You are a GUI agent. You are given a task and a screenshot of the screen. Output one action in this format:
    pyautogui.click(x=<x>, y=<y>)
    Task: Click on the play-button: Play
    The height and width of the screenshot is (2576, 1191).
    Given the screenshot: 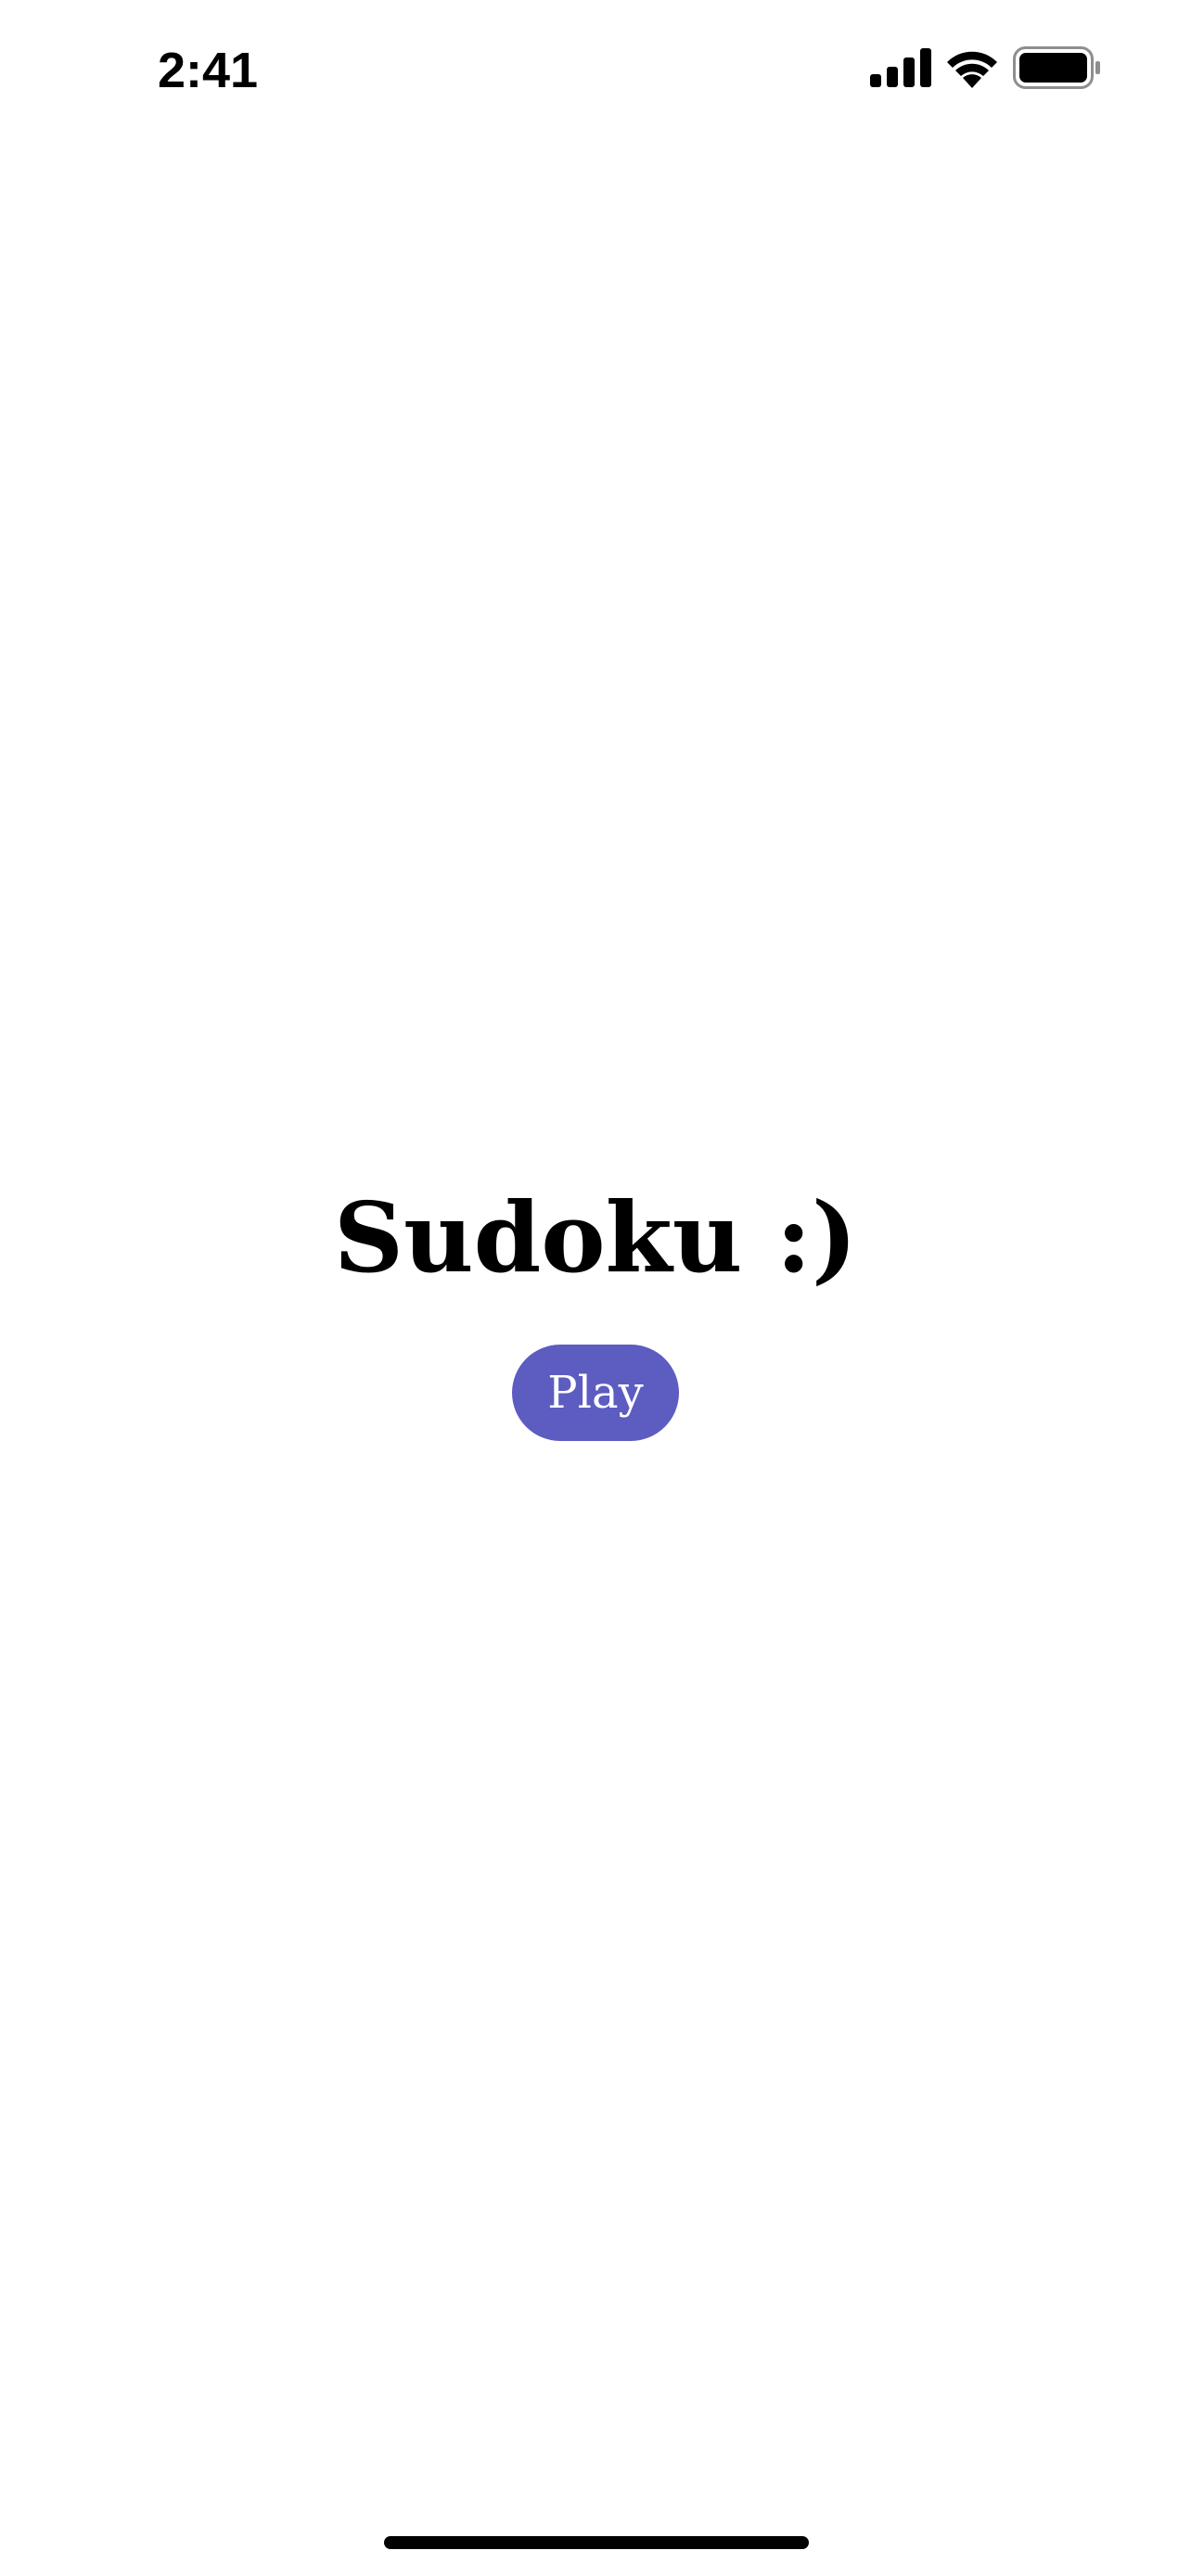 What is the action you would take?
    pyautogui.click(x=595, y=1393)
    